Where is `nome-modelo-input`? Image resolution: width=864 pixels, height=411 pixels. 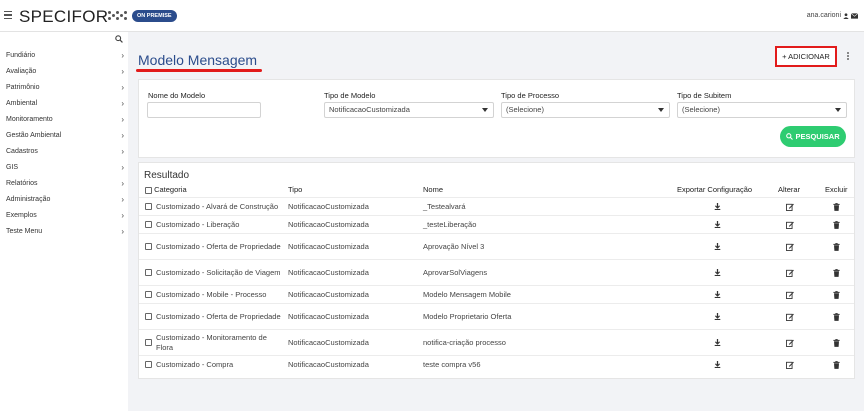
nome-modelo-input is located at coordinates (204, 110).